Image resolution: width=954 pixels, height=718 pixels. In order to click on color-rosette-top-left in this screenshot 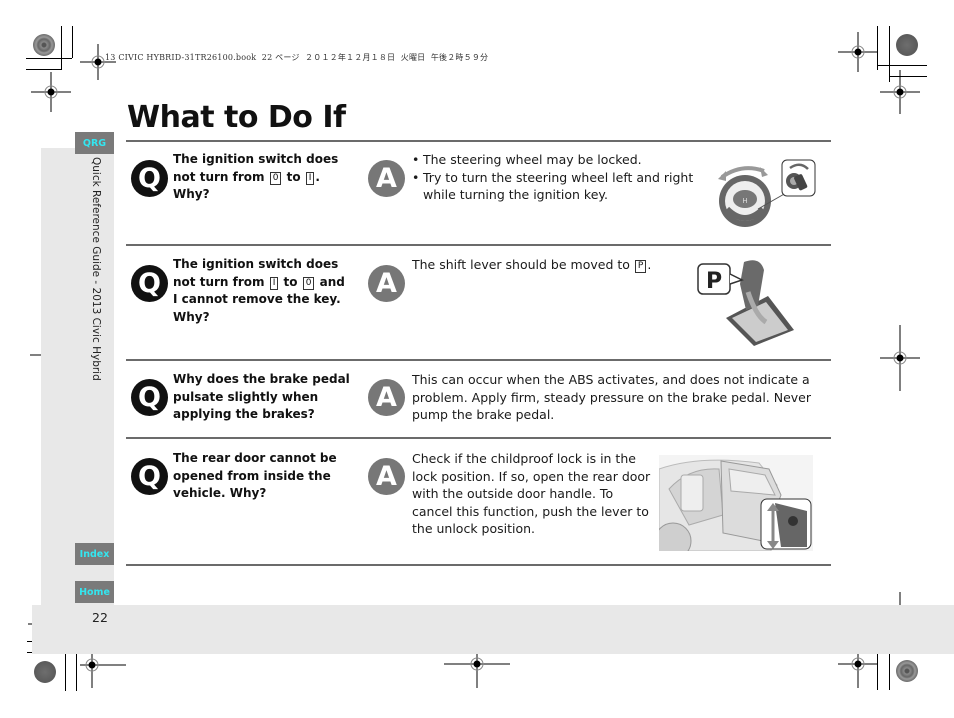, I will do `click(44, 45)`.